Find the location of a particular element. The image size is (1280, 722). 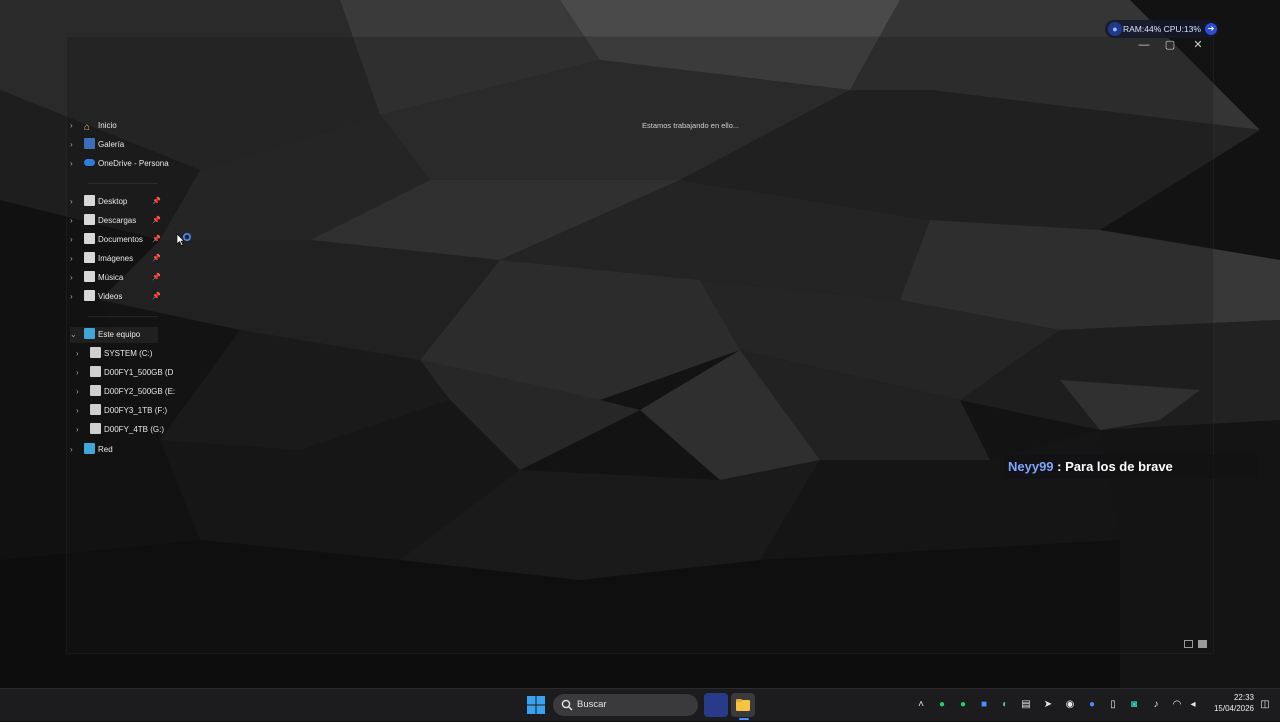

wifi-icon: ◠ is located at coordinates (1177, 705).